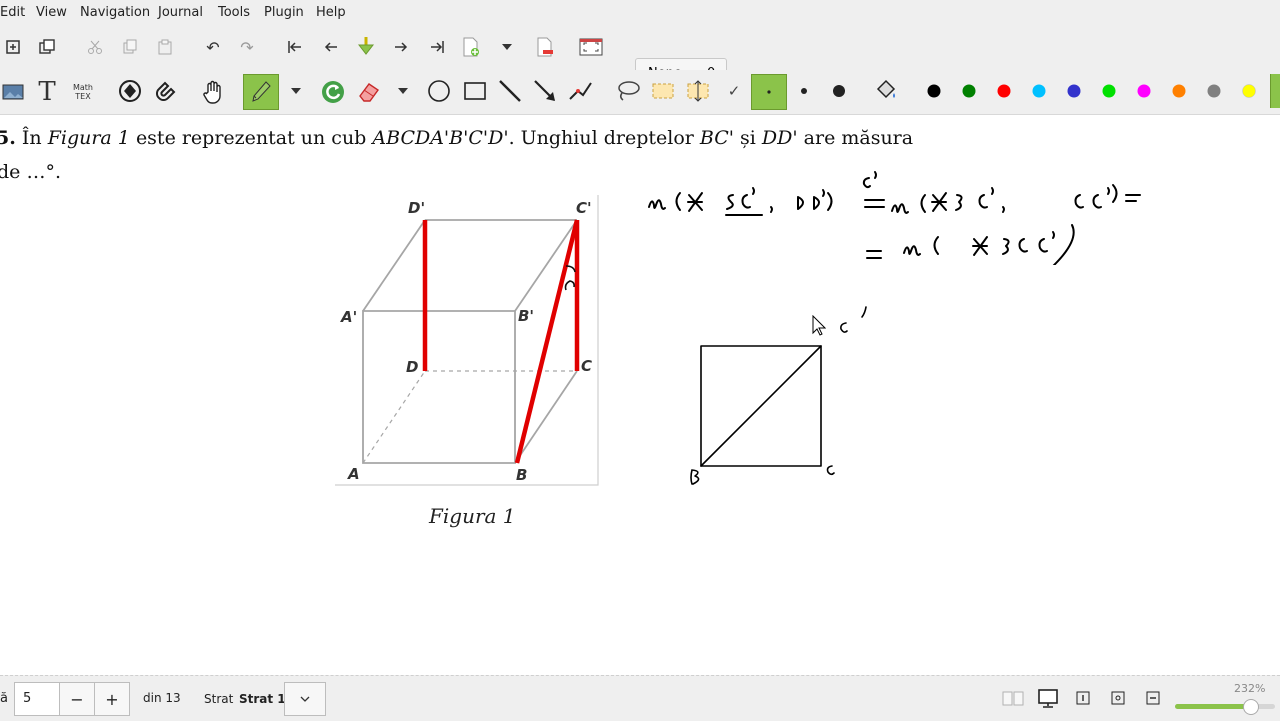 Image resolution: width=1280 pixels, height=721 pixels. I want to click on page-number-value: 5, so click(27, 698).